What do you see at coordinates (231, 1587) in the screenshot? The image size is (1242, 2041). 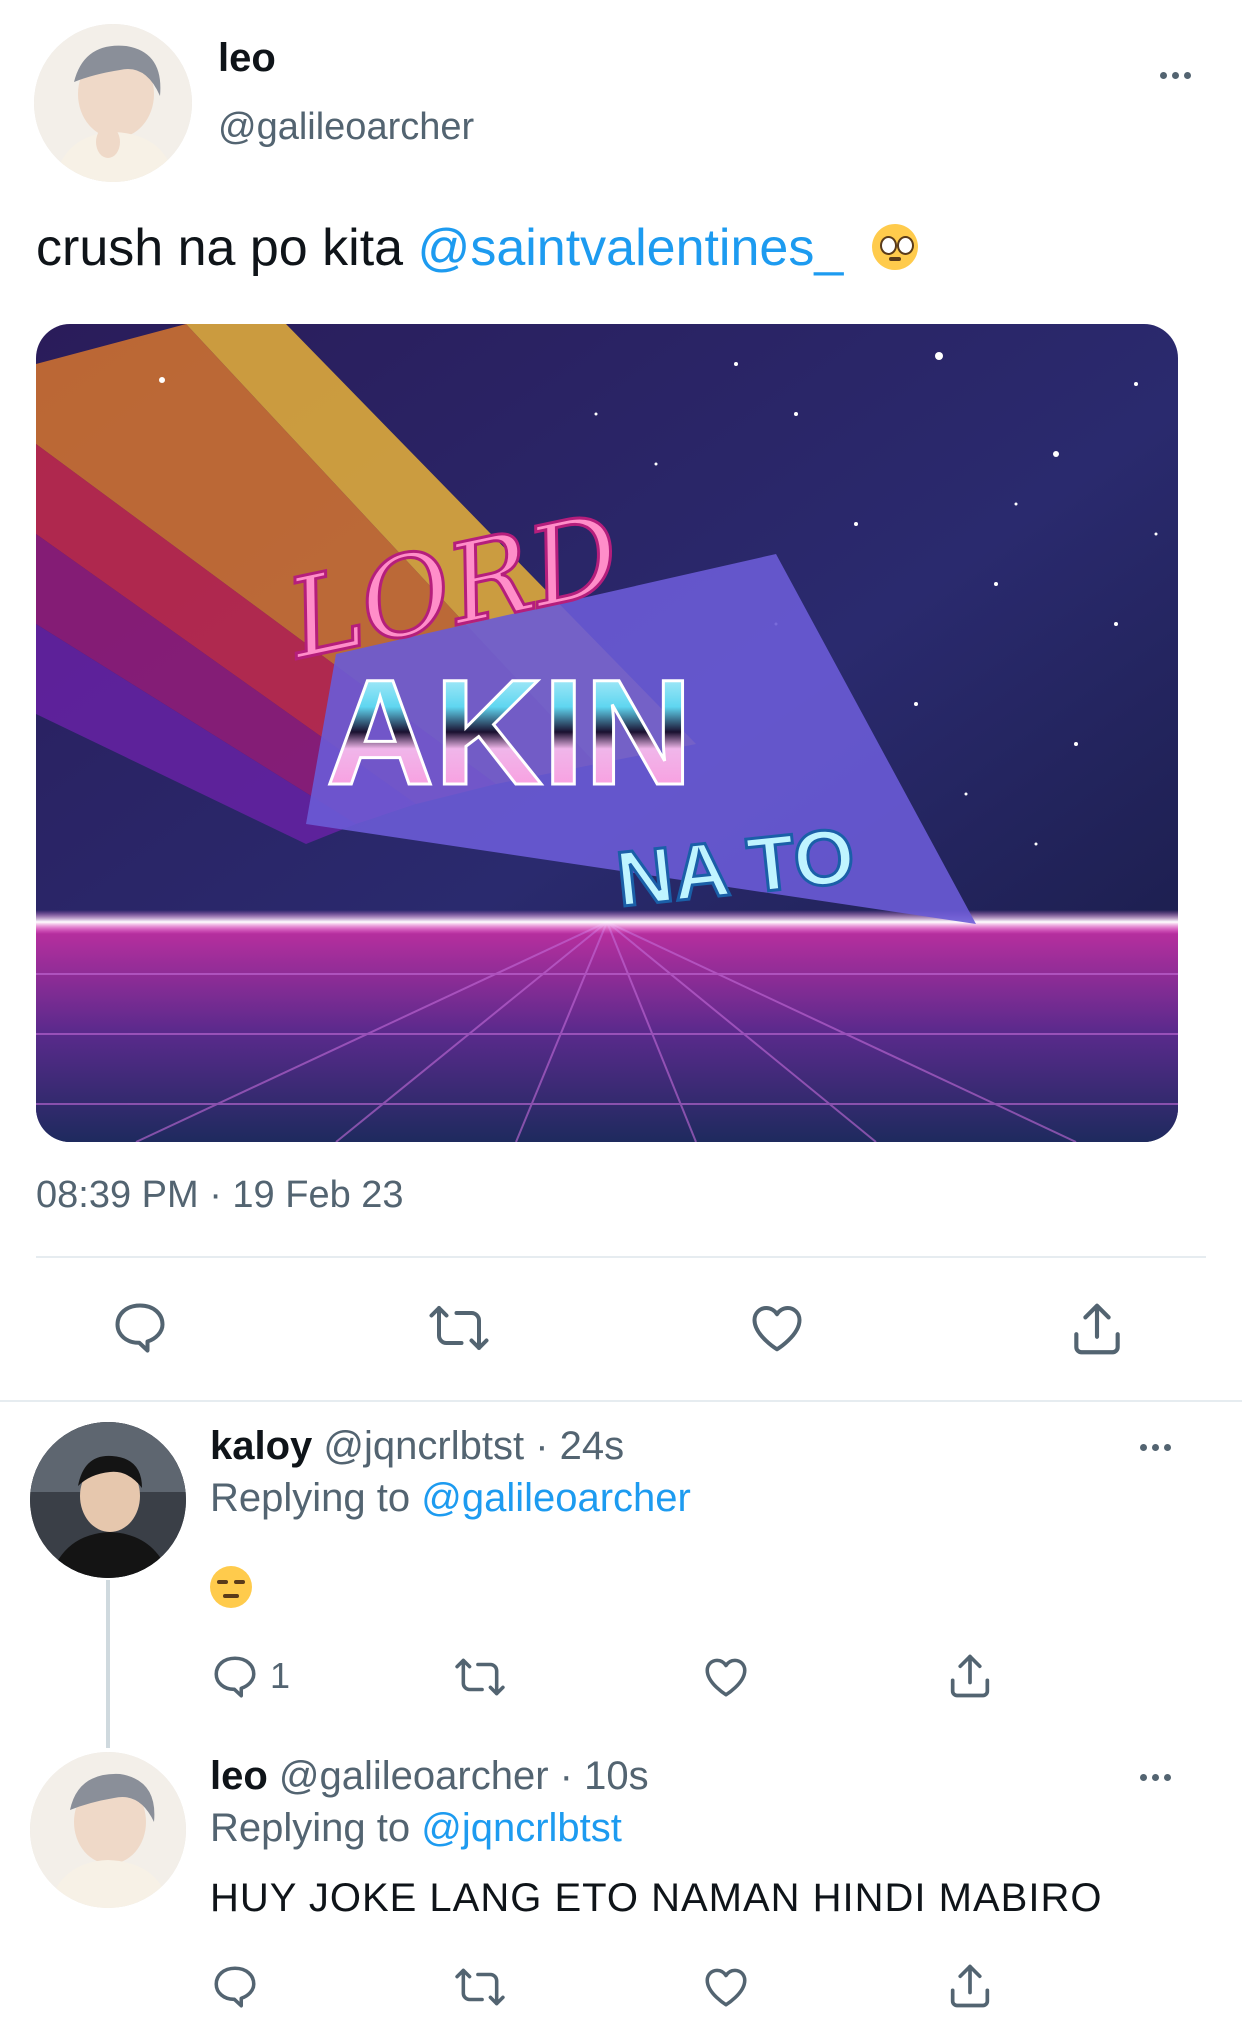 I see `unamused-face-emoji` at bounding box center [231, 1587].